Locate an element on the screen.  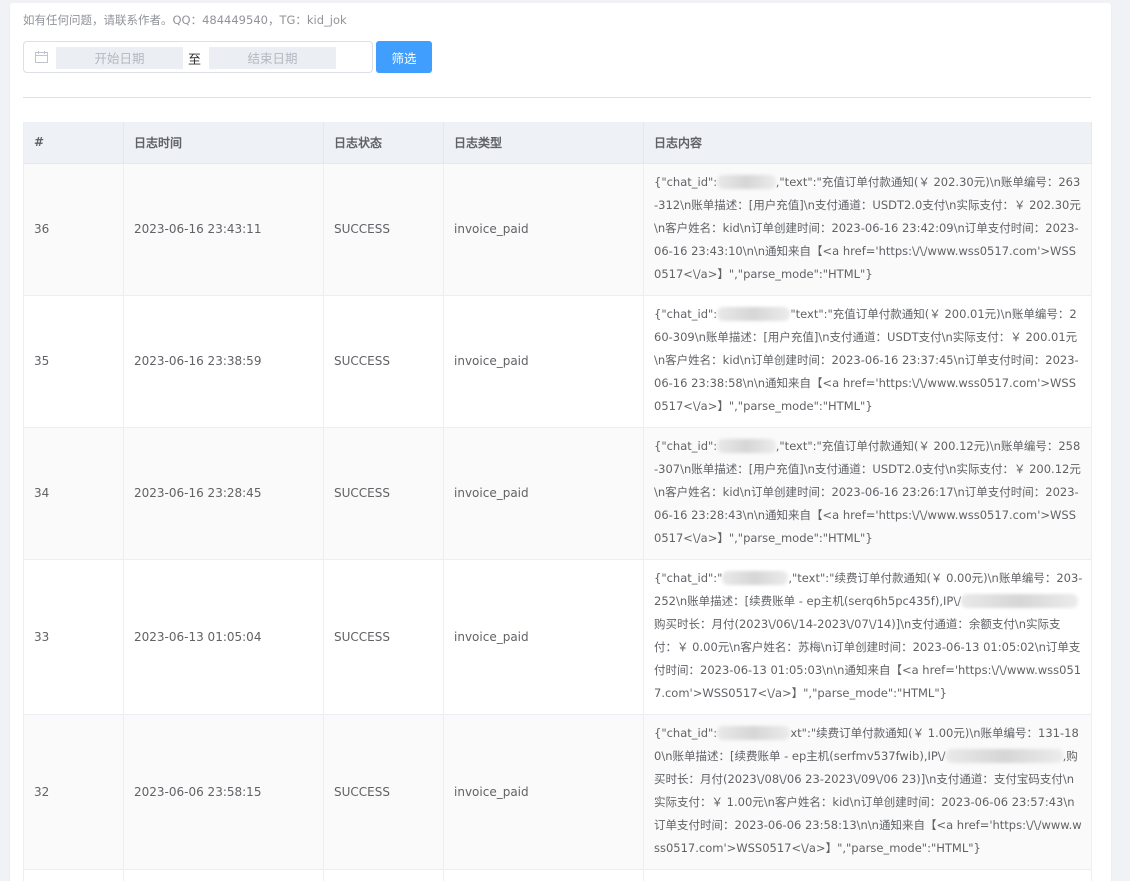
header-status: 日志状态 is located at coordinates (383, 143).